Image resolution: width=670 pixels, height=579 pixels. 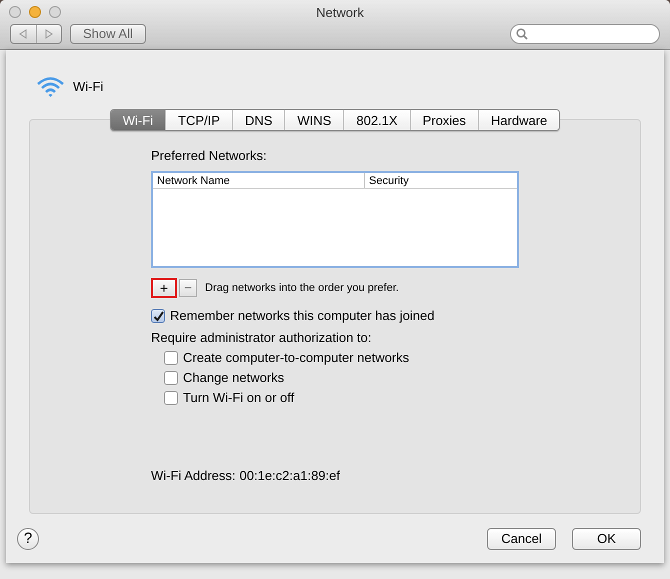 I want to click on ok-button: OK, so click(x=606, y=539).